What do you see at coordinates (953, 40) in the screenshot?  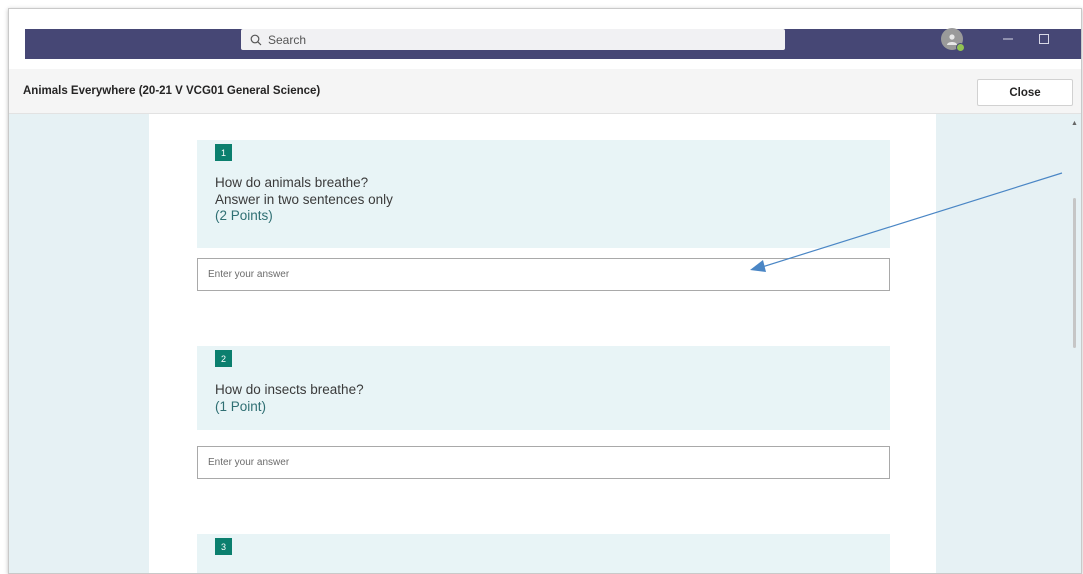 I see `avatar` at bounding box center [953, 40].